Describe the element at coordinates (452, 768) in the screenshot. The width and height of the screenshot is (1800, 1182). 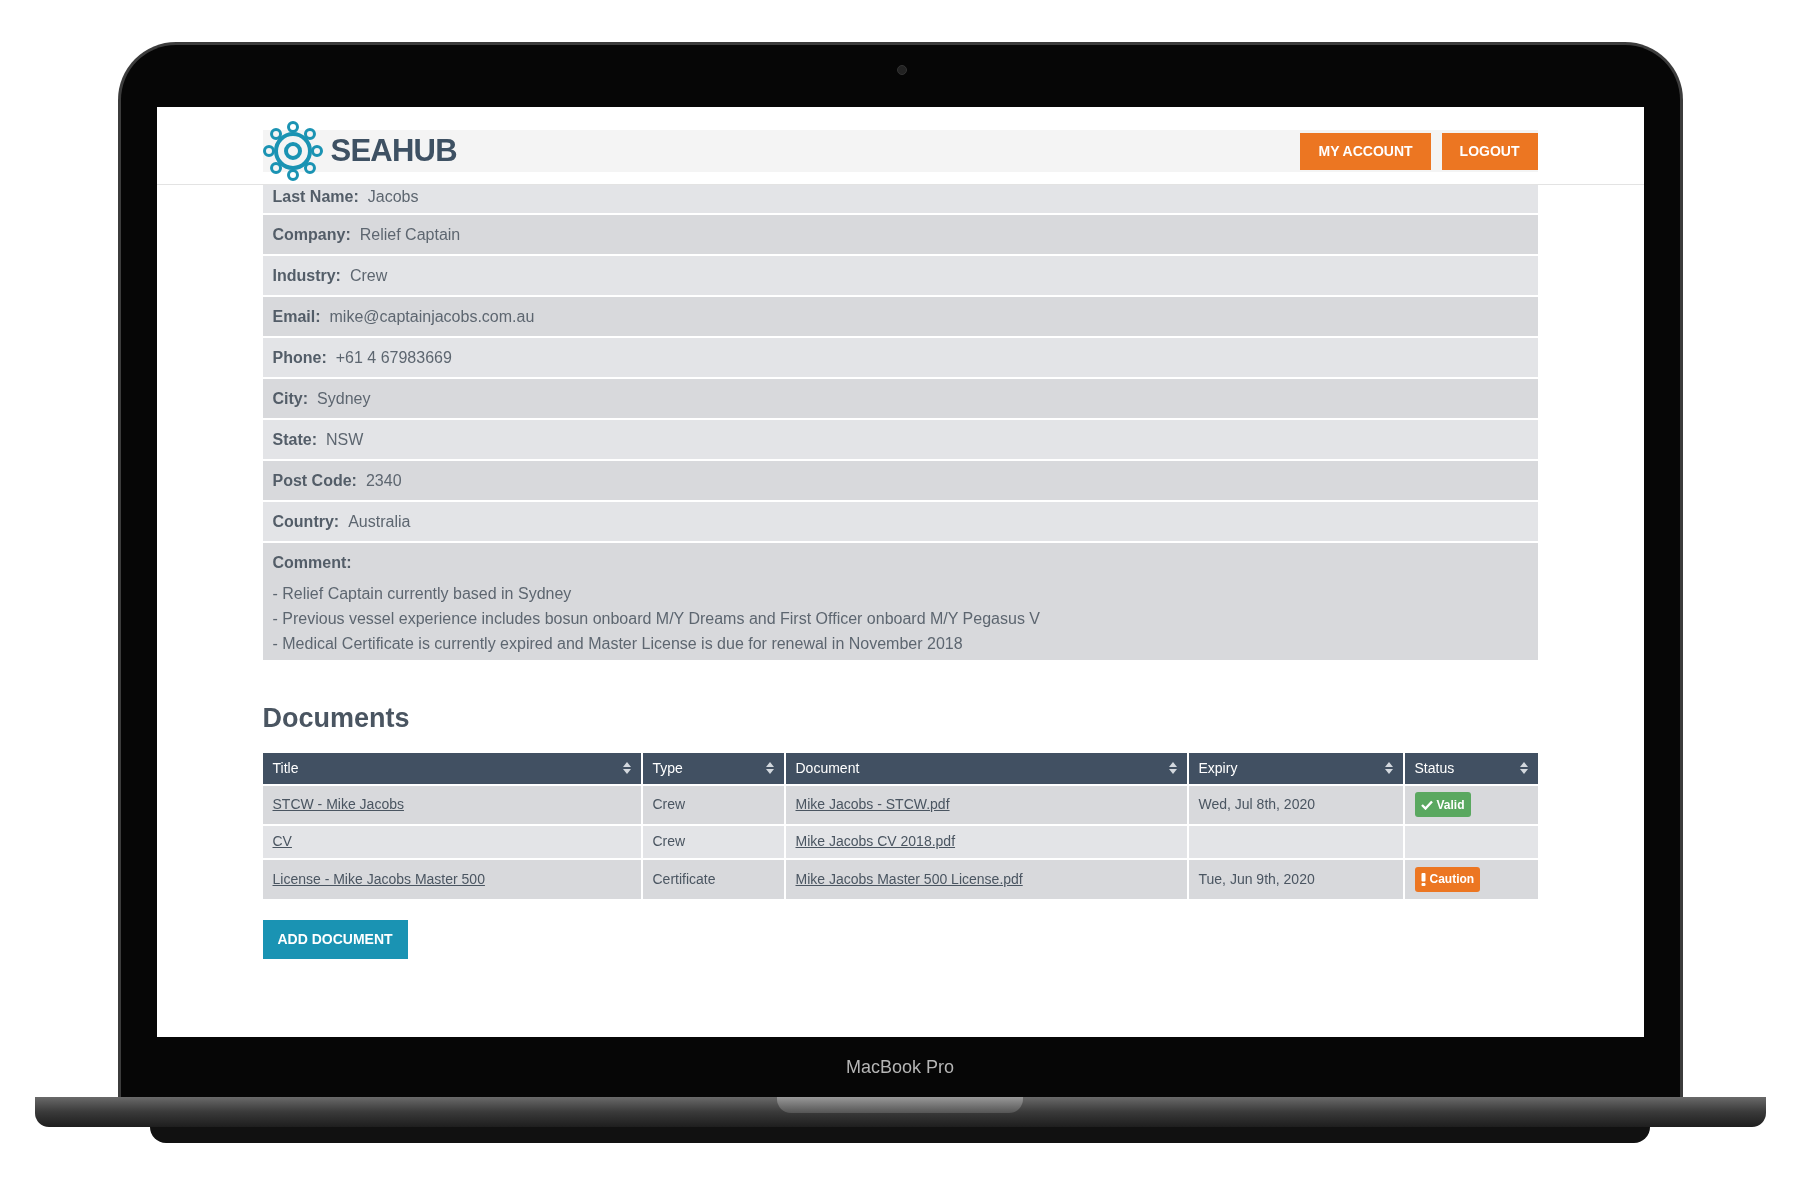
I see `column-header: Title` at that location.